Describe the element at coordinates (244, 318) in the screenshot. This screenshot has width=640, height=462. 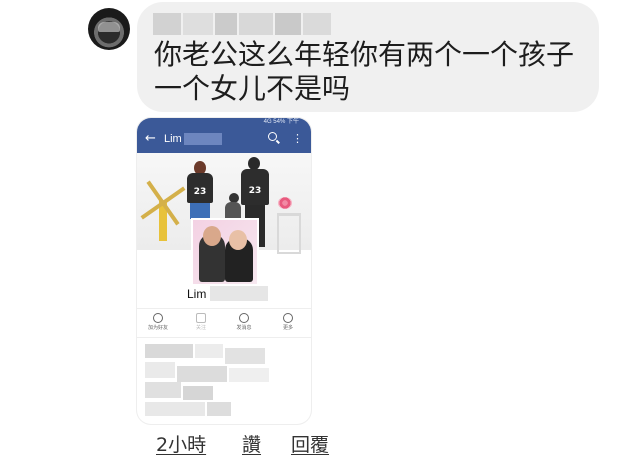
I see `messenger-icon` at that location.